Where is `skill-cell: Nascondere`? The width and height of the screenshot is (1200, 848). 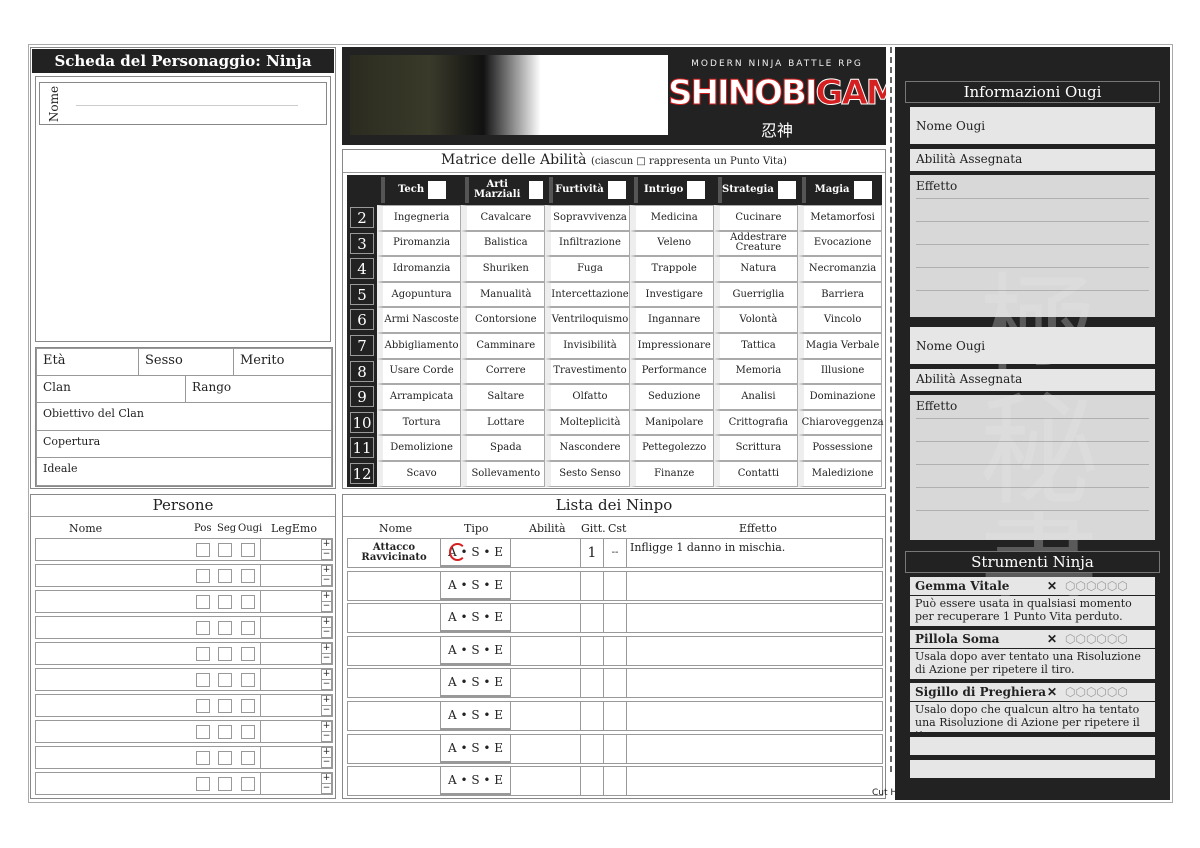 skill-cell: Nascondere is located at coordinates (587, 448).